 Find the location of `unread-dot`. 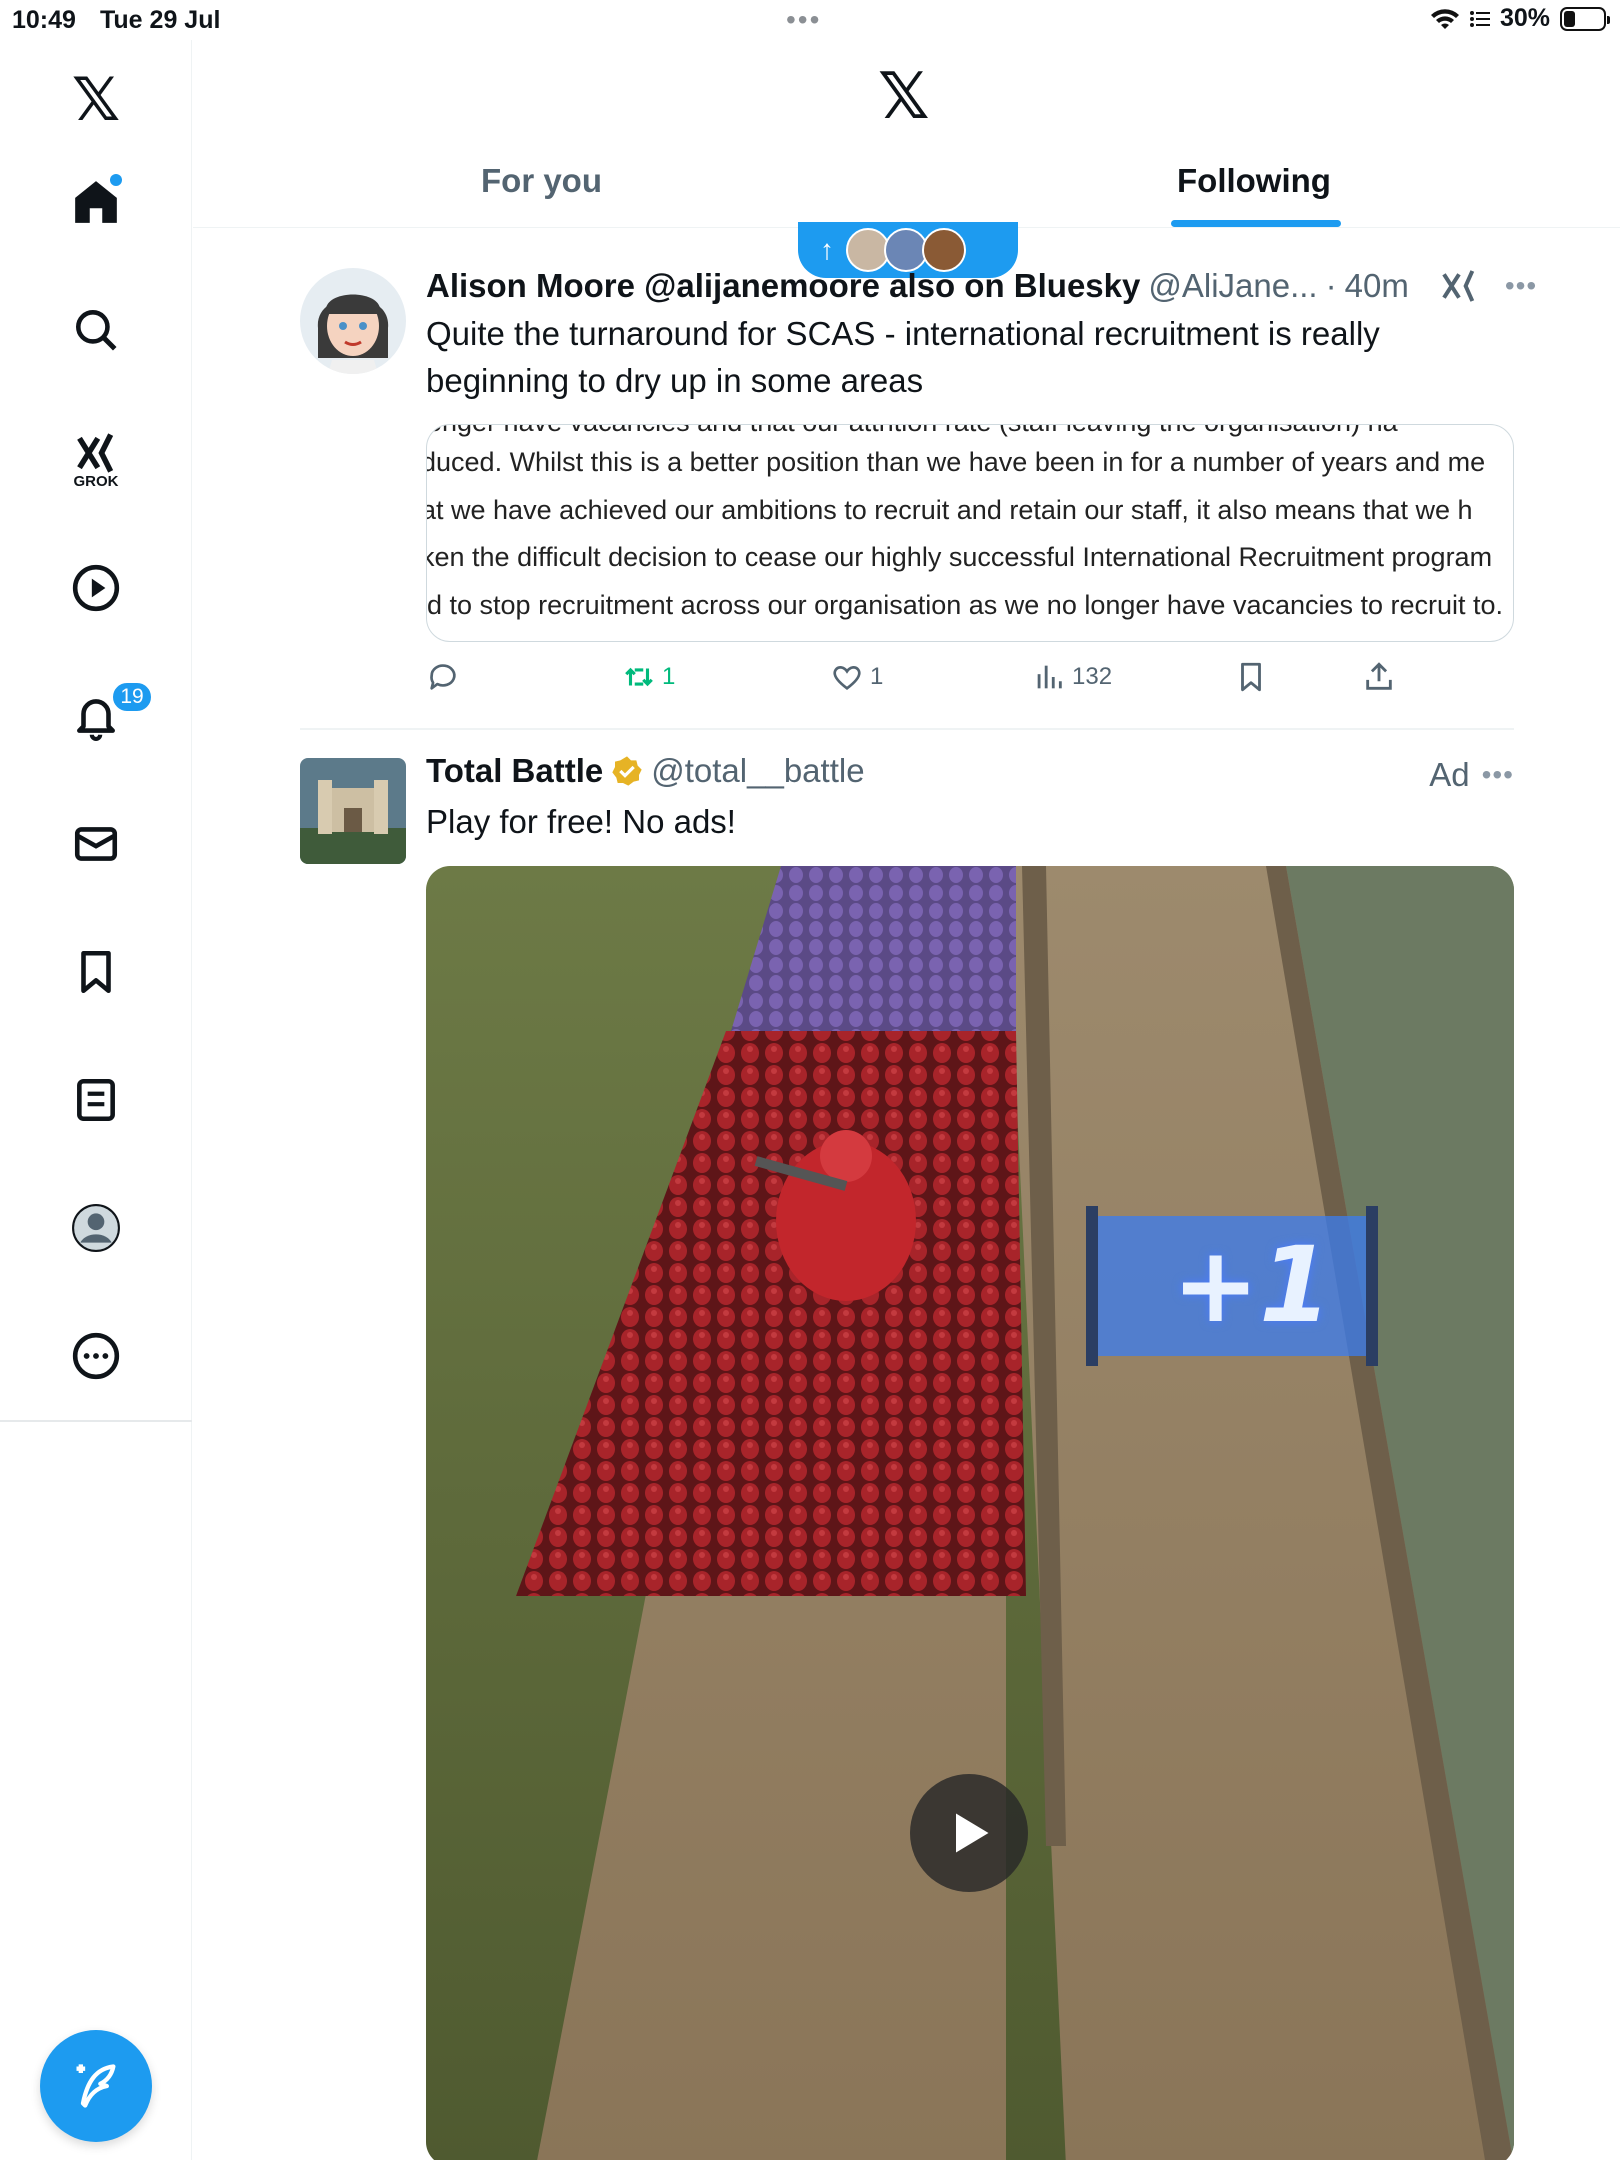

unread-dot is located at coordinates (116, 180).